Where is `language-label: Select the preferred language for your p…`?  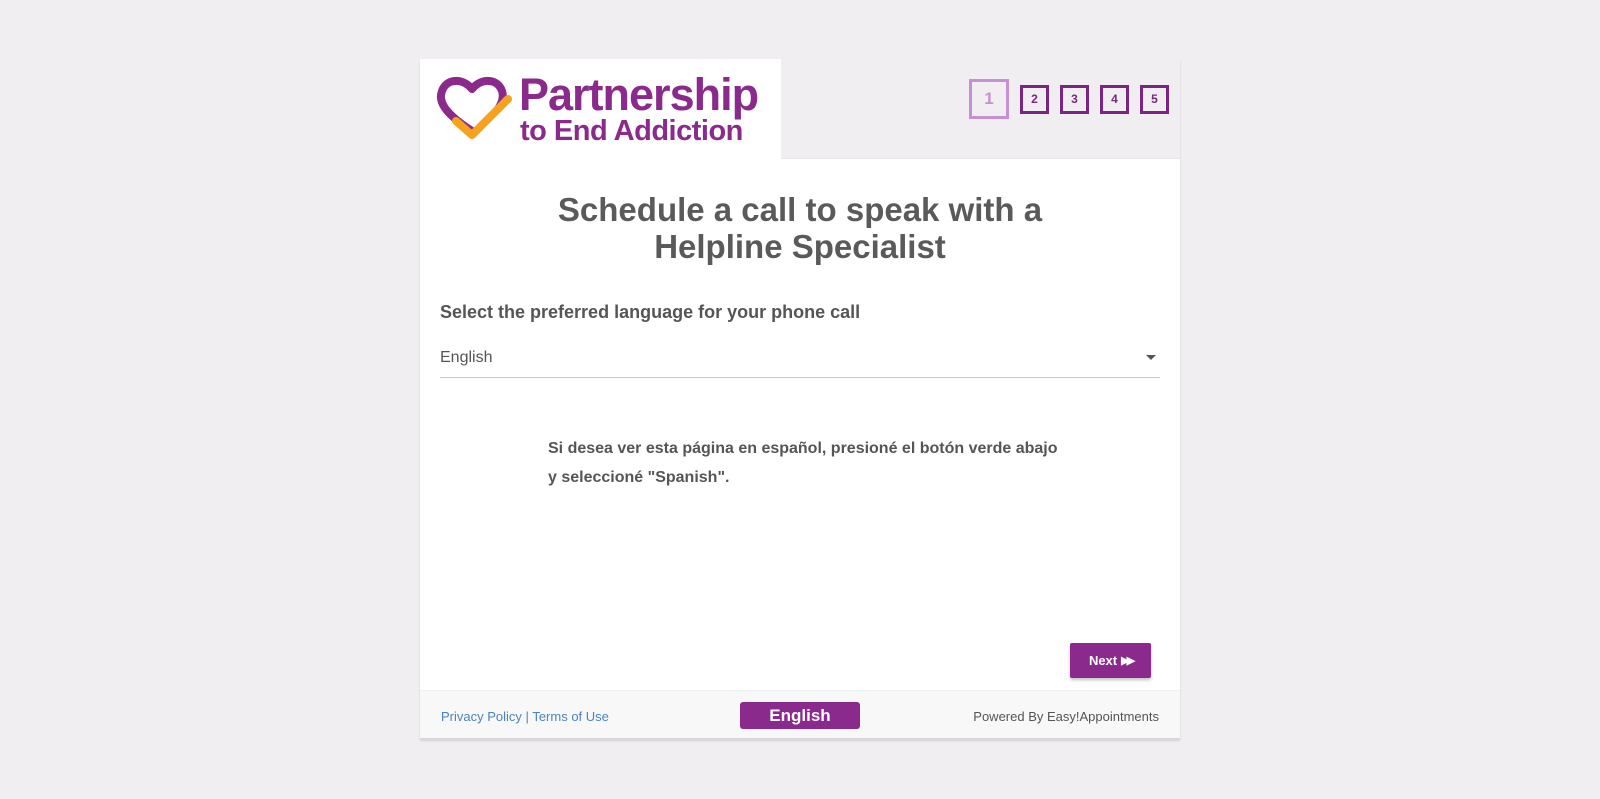 language-label: Select the preferred language for your p… is located at coordinates (650, 312).